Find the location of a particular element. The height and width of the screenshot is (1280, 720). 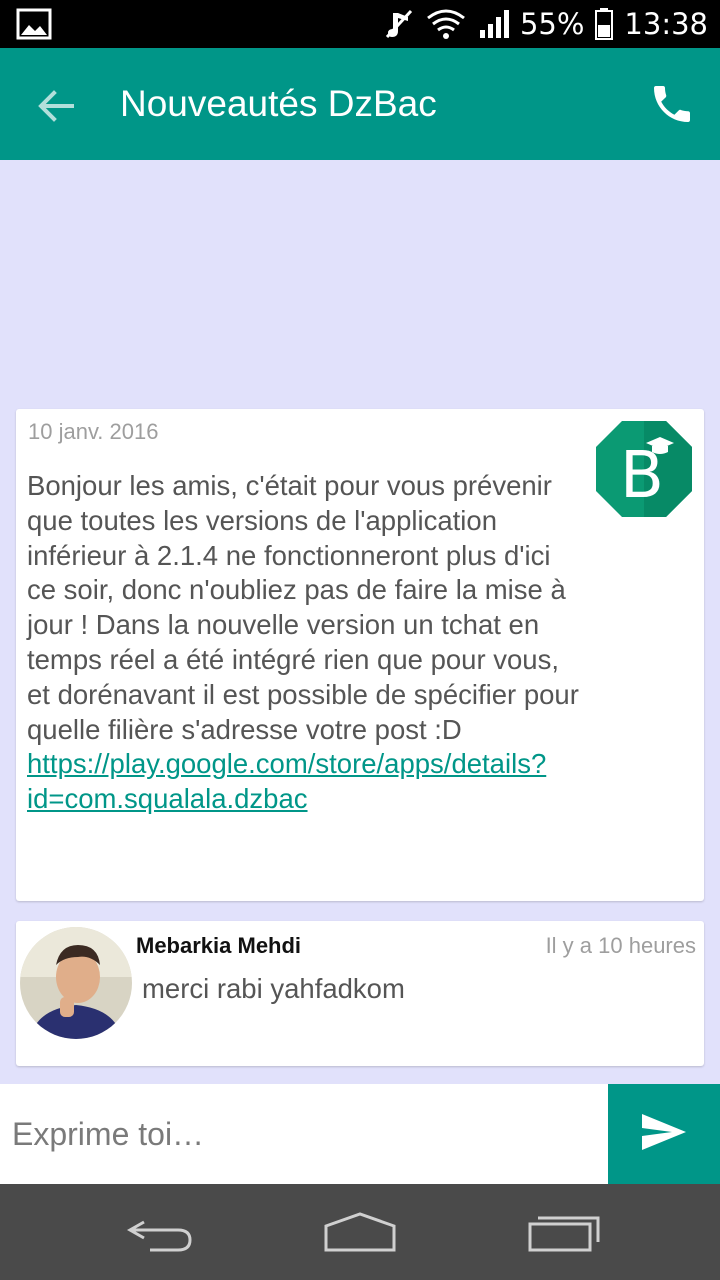

battery-icon is located at coordinates (604, 24).